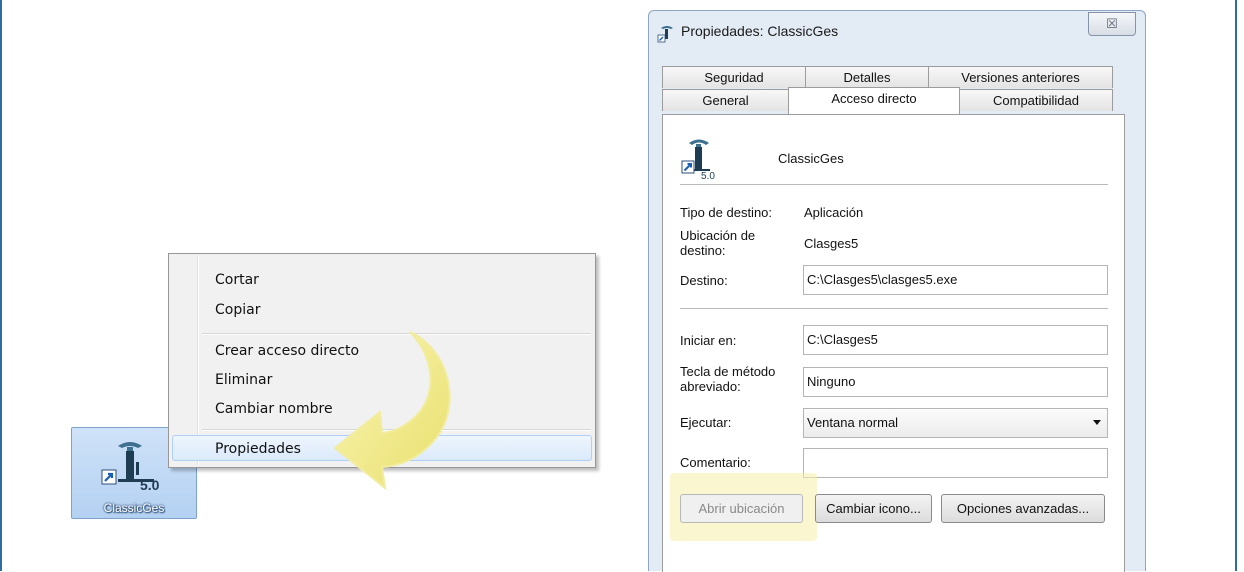 This screenshot has height=572, width=1244. I want to click on menu-item-eliminar: Eliminar, so click(243, 380).